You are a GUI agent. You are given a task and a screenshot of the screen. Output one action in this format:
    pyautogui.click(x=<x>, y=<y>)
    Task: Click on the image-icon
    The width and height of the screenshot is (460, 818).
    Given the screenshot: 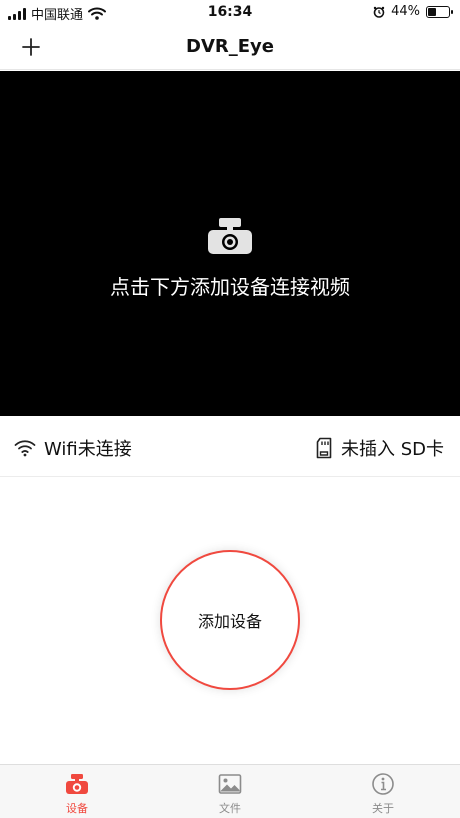 What is the action you would take?
    pyautogui.click(x=230, y=784)
    